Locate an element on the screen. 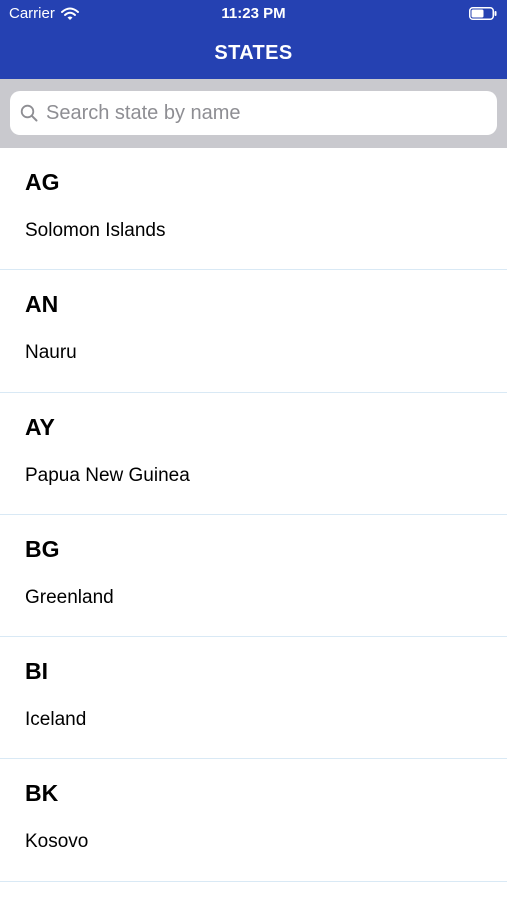 The height and width of the screenshot is (900, 507). state-row-bg: BG Greenland is located at coordinates (253, 576).